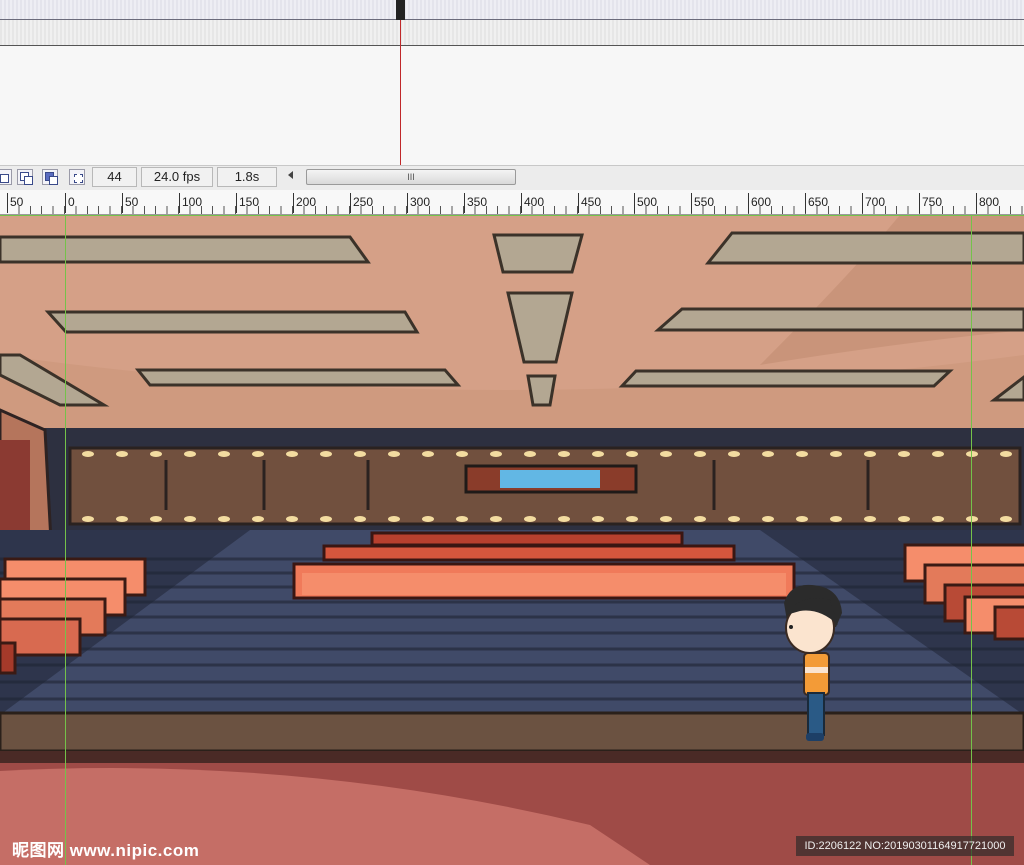 The image size is (1024, 865). I want to click on watermark-image-id: ID:2206122 NO:20190301164917721000, so click(905, 846).